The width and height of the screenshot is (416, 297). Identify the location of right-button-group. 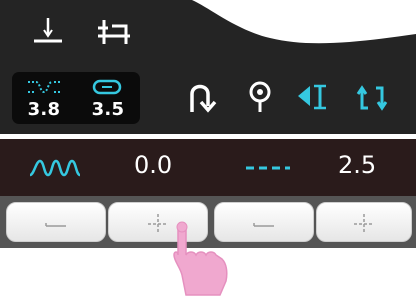
(313, 222).